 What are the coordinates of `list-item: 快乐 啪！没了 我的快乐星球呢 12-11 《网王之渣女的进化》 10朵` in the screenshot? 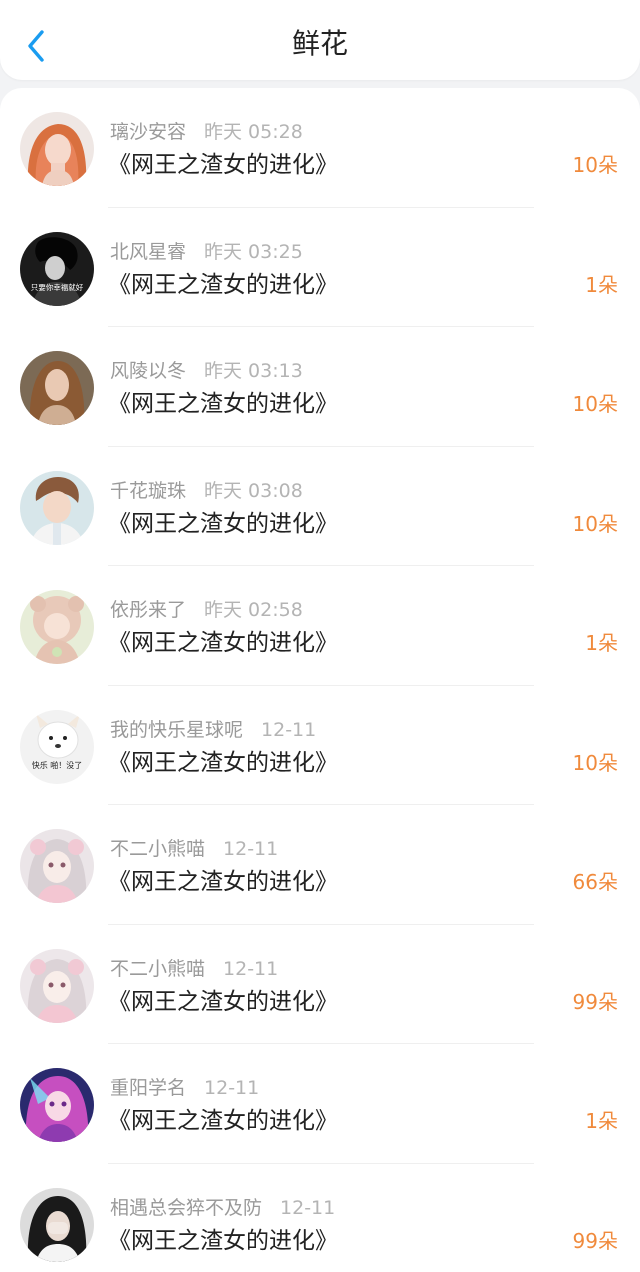 It's located at (320, 746).